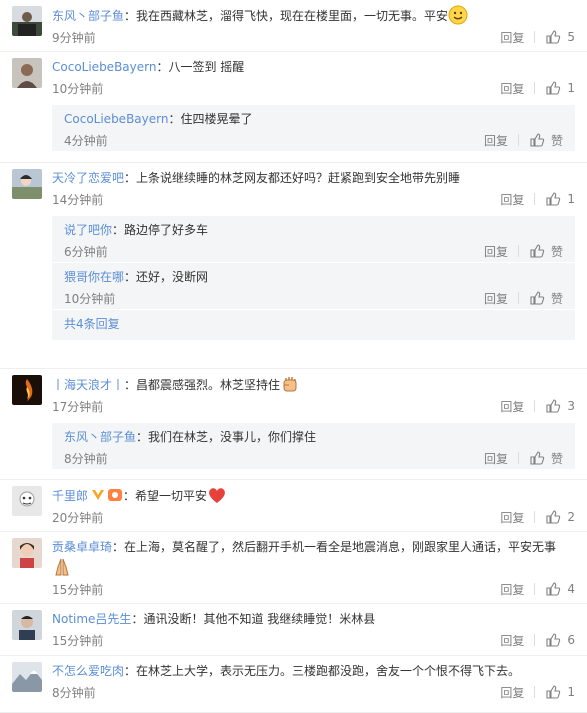 This screenshot has width=587, height=713. Describe the element at coordinates (116, 119) in the screenshot. I see `reply-username: CocoLiebeBayern` at that location.